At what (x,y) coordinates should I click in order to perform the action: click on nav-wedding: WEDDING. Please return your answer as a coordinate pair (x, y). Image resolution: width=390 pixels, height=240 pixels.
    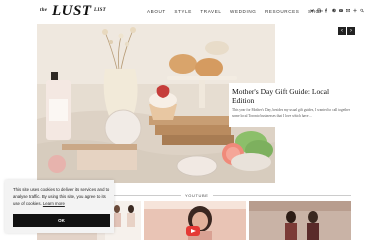
    Looking at the image, I should click on (243, 11).